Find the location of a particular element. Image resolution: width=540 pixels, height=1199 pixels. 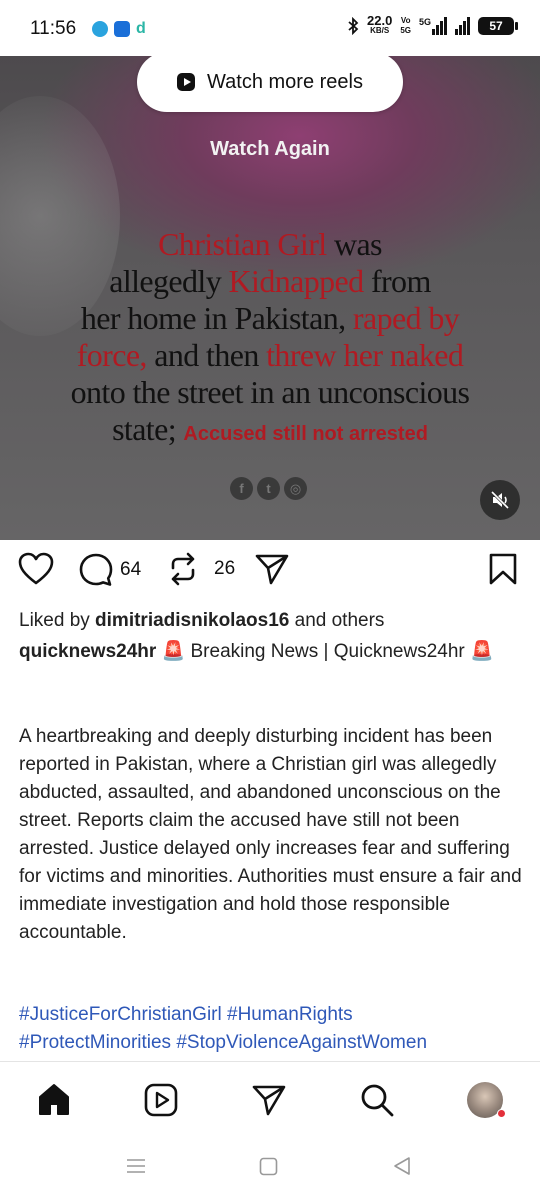

notification-dot is located at coordinates (501, 1113).